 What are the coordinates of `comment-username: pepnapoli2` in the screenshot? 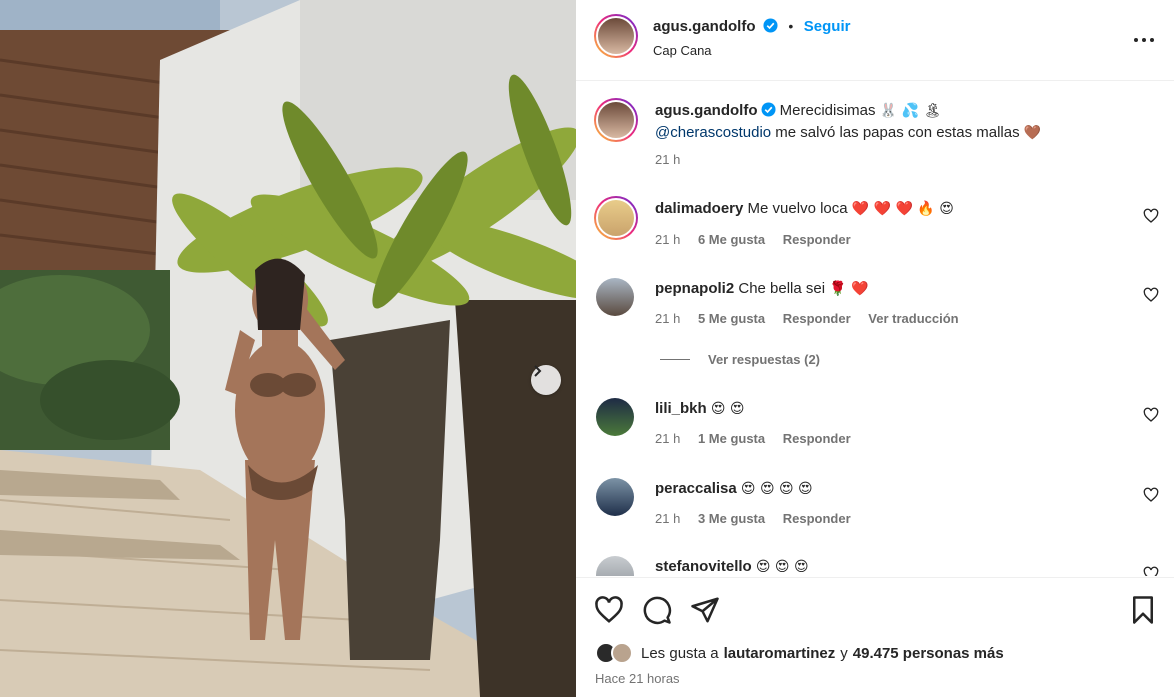 It's located at (694, 288).